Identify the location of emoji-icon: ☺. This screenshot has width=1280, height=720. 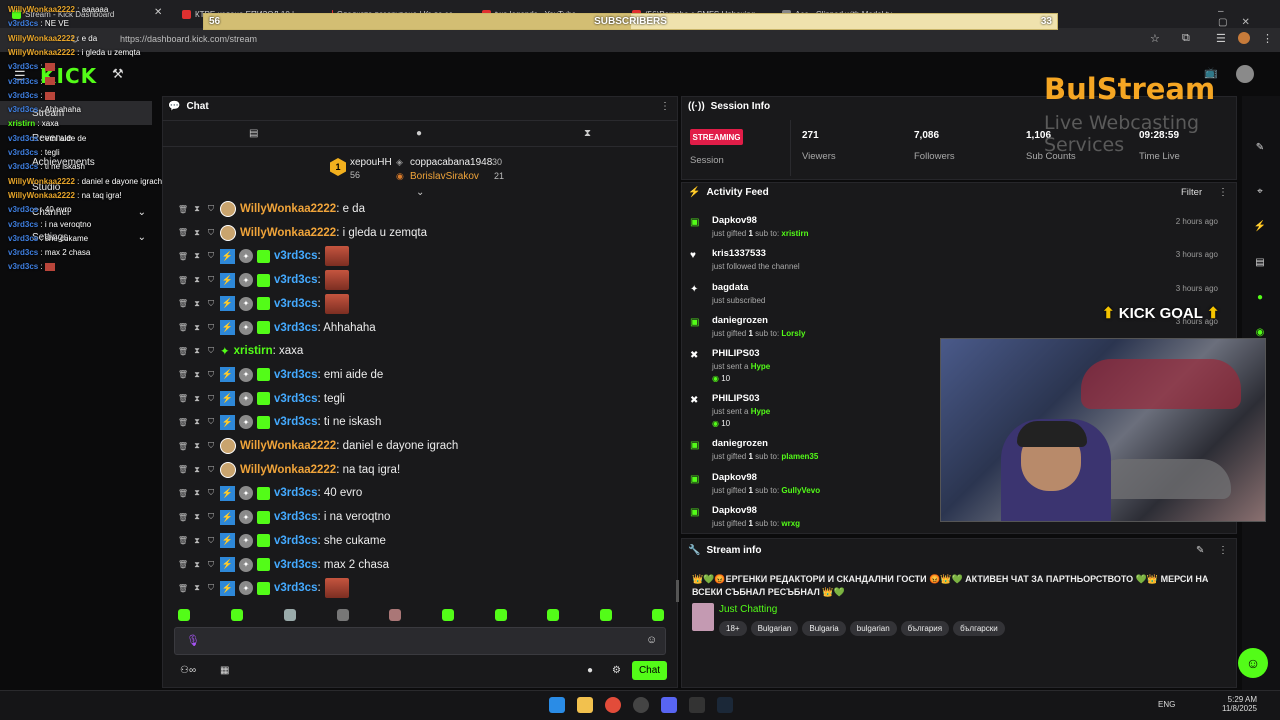
(651, 640).